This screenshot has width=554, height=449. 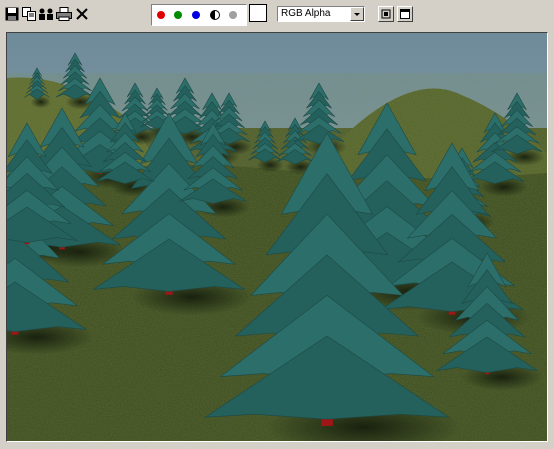 What do you see at coordinates (178, 15) in the screenshot?
I see `green-channel-button` at bounding box center [178, 15].